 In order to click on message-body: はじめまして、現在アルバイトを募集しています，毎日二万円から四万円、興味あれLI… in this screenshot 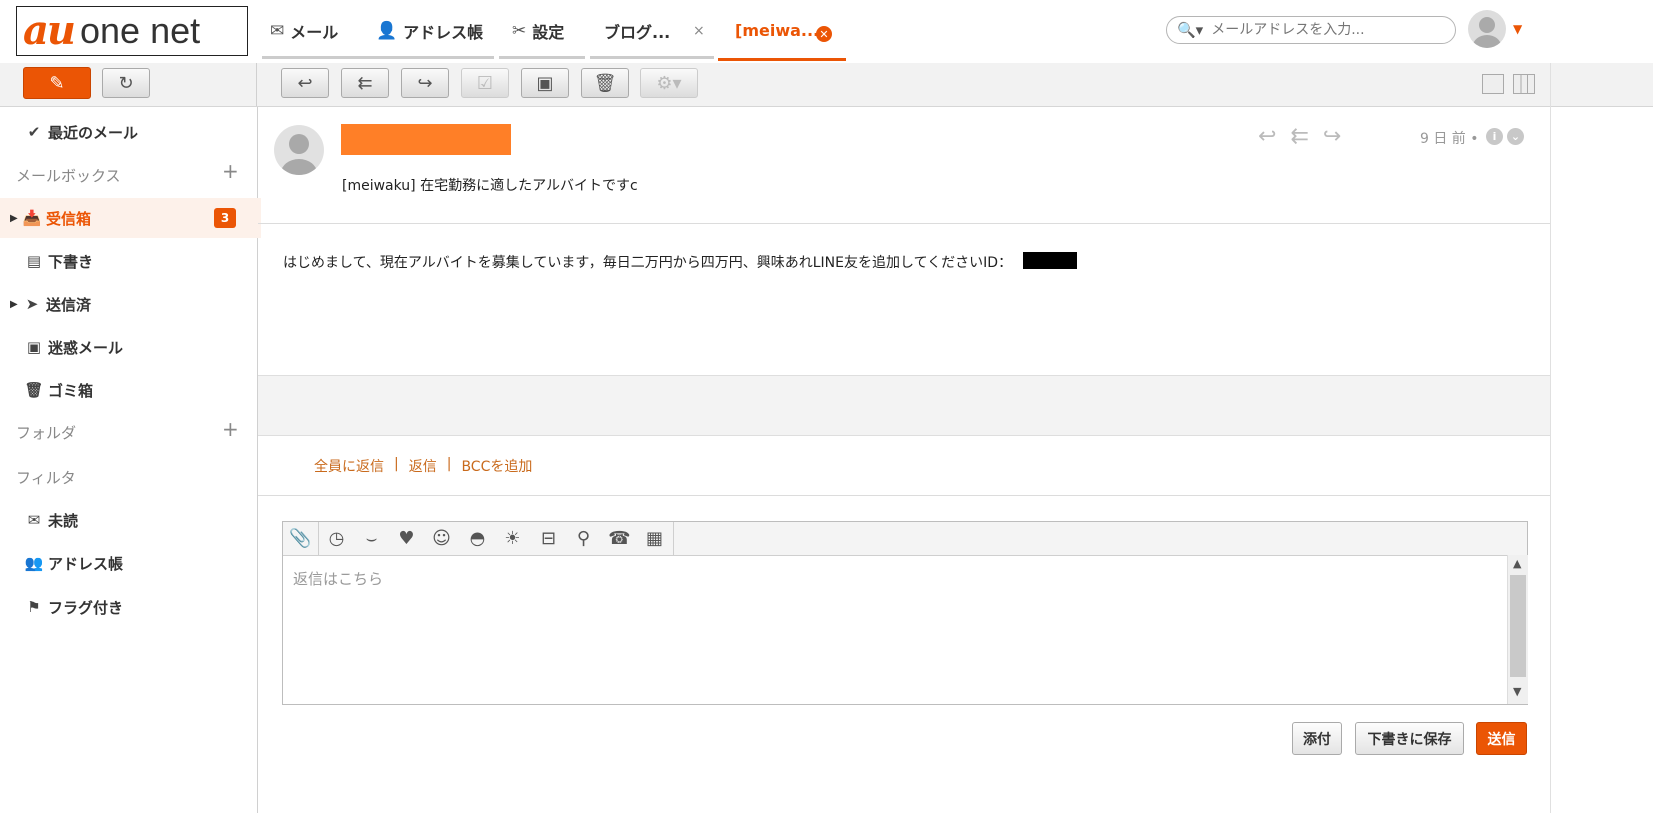, I will do `click(648, 263)`.